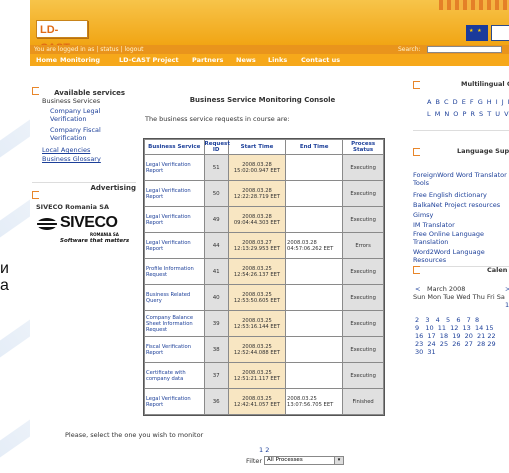 This screenshot has width=509, height=473. I want to click on request-id-cell: 44, so click(216, 245).